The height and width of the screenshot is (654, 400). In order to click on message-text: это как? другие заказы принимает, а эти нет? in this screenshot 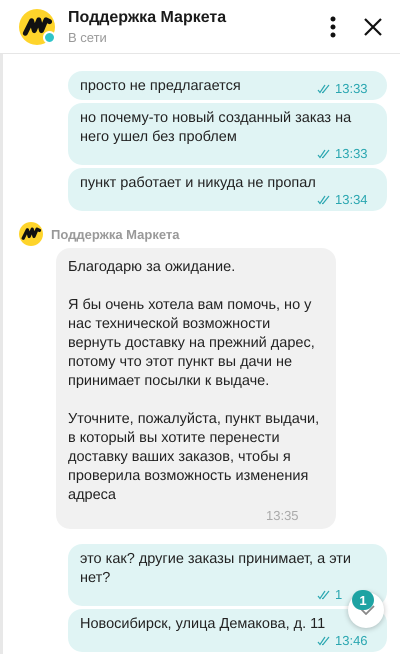, I will do `click(216, 569)`.